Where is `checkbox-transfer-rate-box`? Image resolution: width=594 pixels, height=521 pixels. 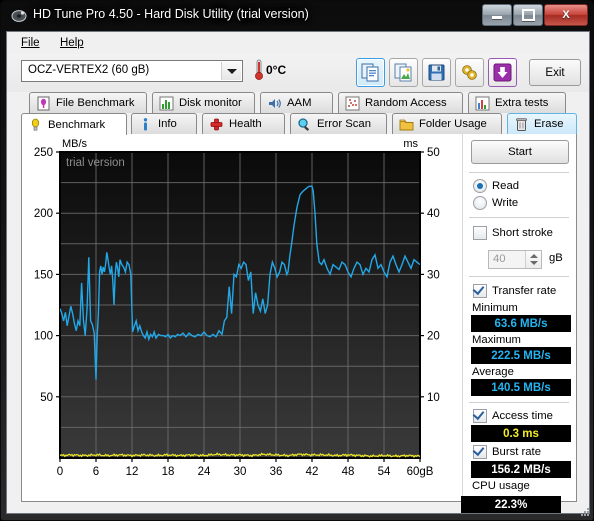
checkbox-transfer-rate-box is located at coordinates (480, 291).